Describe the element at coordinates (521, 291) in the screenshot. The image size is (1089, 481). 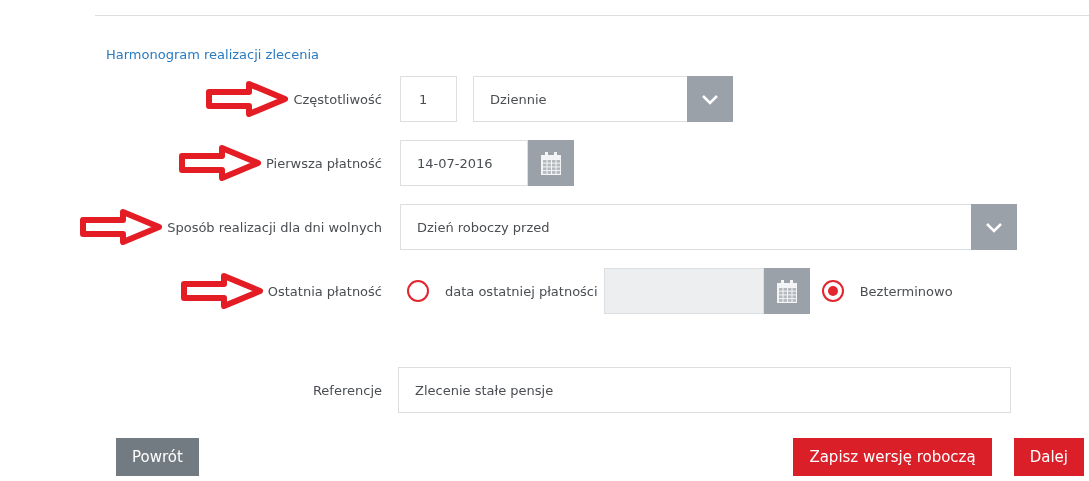
I see `radio-label: data ostatniej płatności` at that location.